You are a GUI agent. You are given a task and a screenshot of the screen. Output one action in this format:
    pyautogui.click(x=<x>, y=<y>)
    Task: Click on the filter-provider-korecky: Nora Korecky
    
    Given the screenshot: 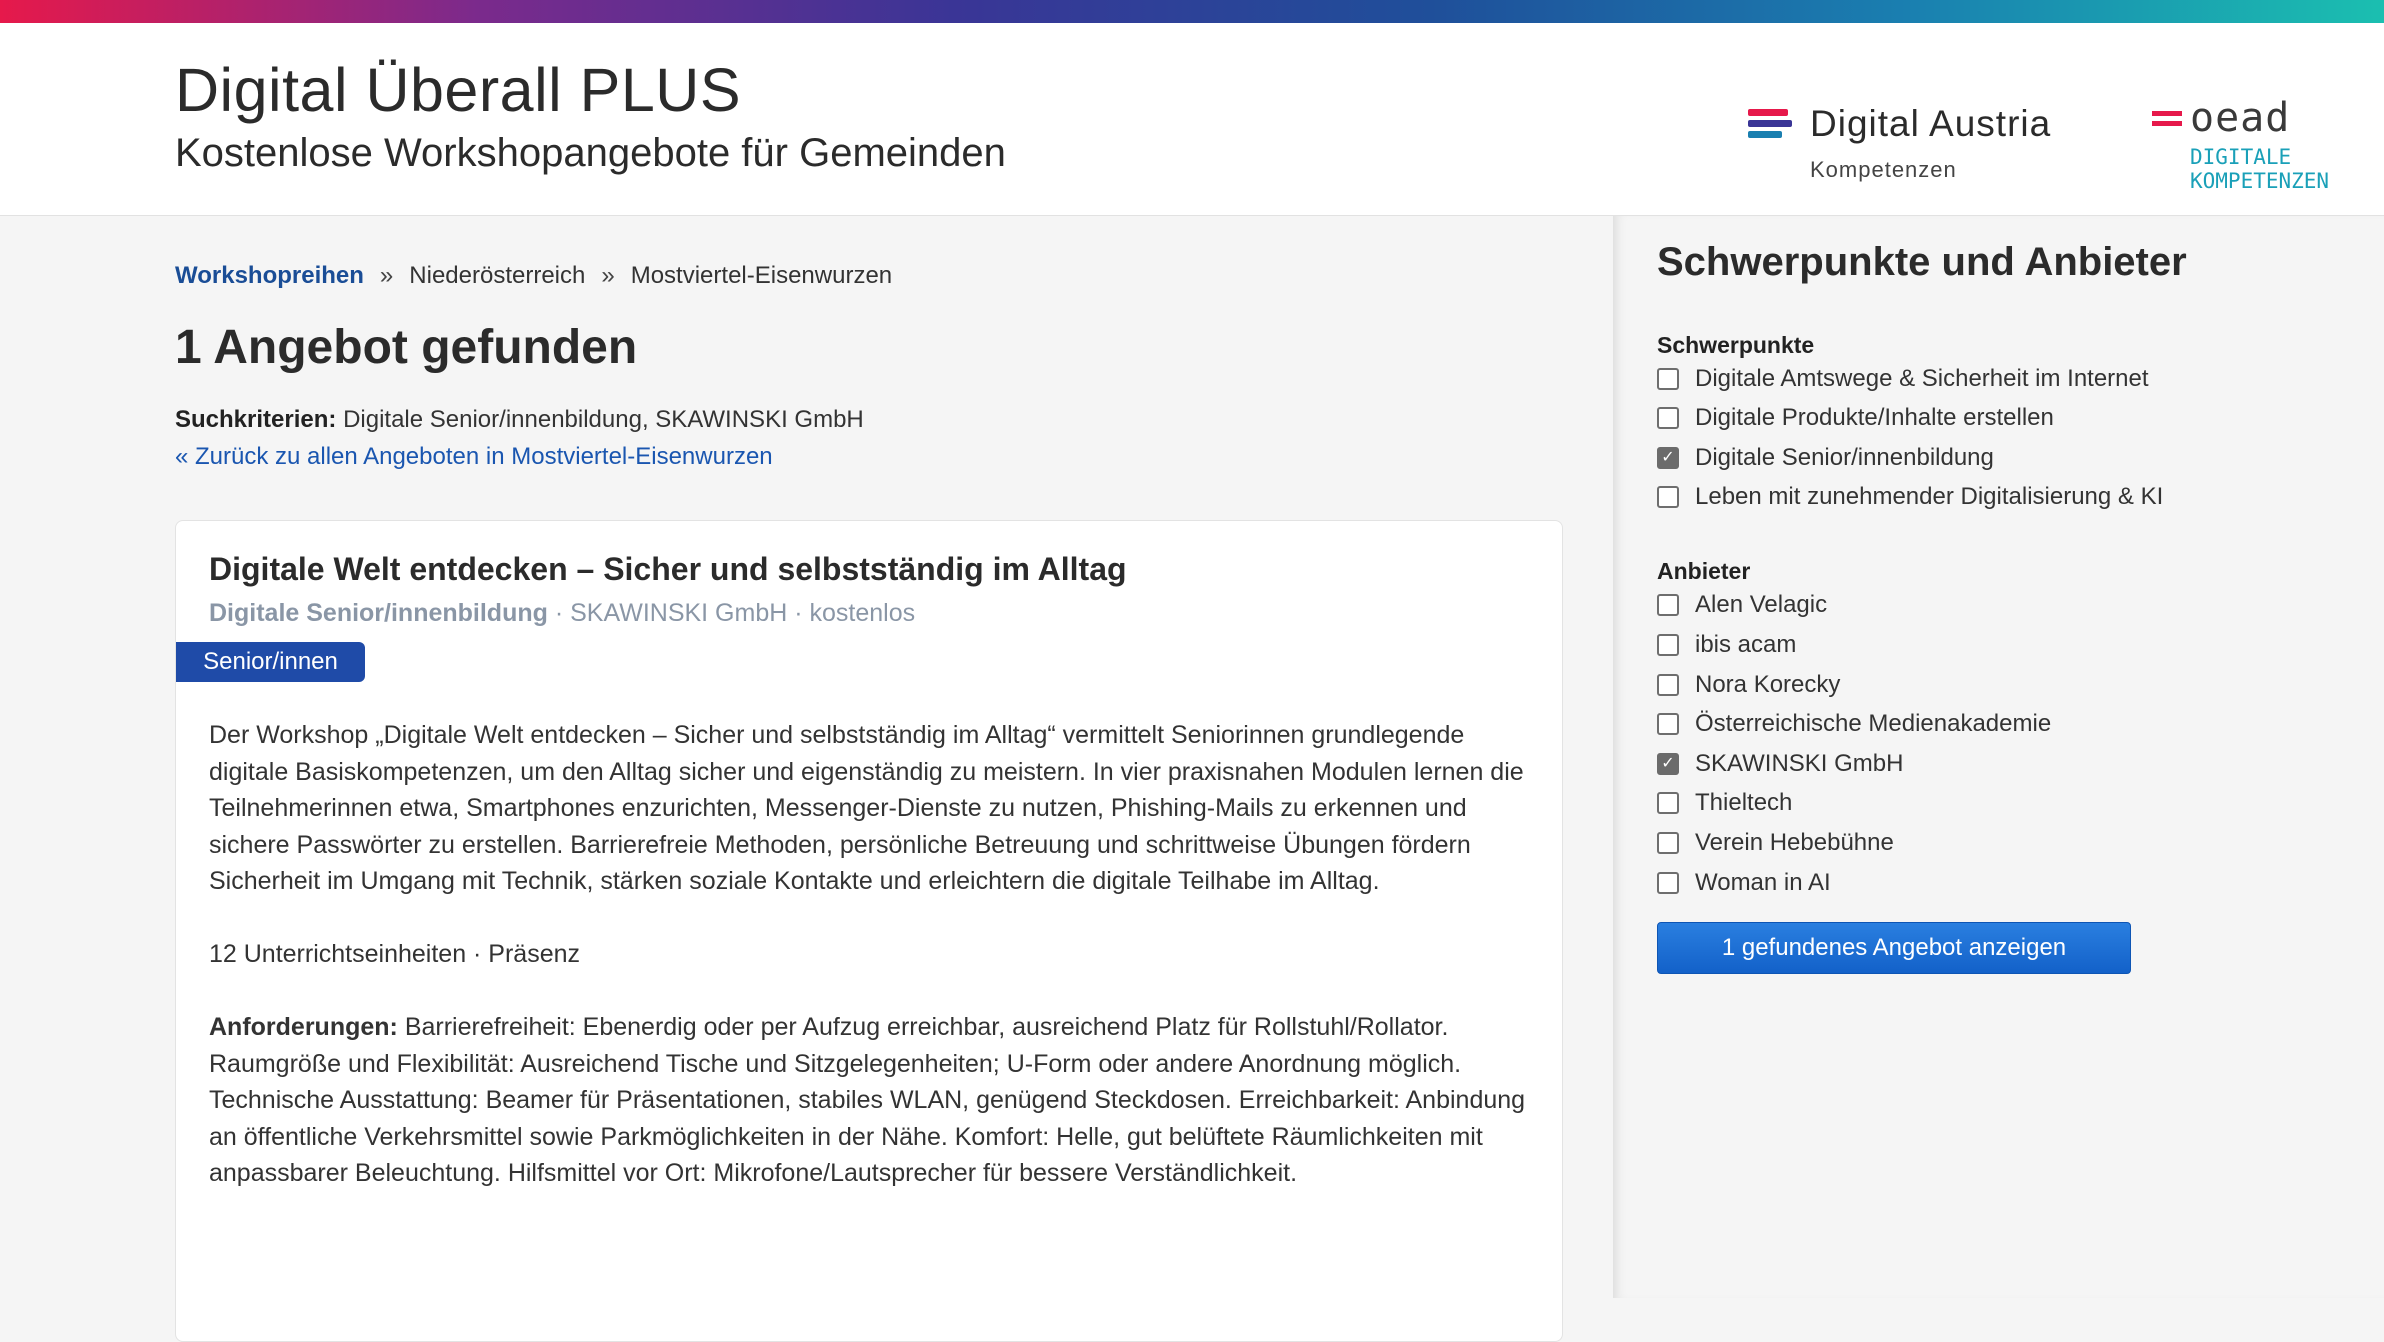 What is the action you would take?
    pyautogui.click(x=1748, y=685)
    